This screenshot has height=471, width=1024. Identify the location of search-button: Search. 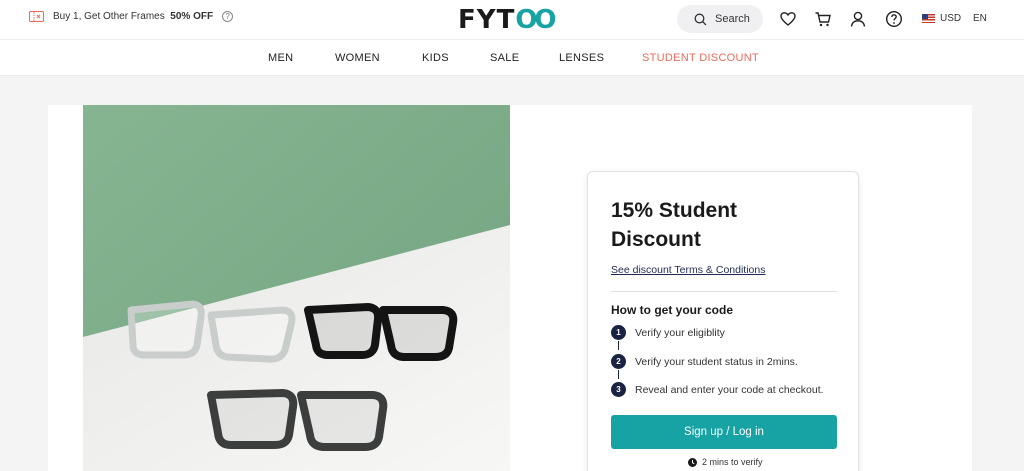
(720, 19).